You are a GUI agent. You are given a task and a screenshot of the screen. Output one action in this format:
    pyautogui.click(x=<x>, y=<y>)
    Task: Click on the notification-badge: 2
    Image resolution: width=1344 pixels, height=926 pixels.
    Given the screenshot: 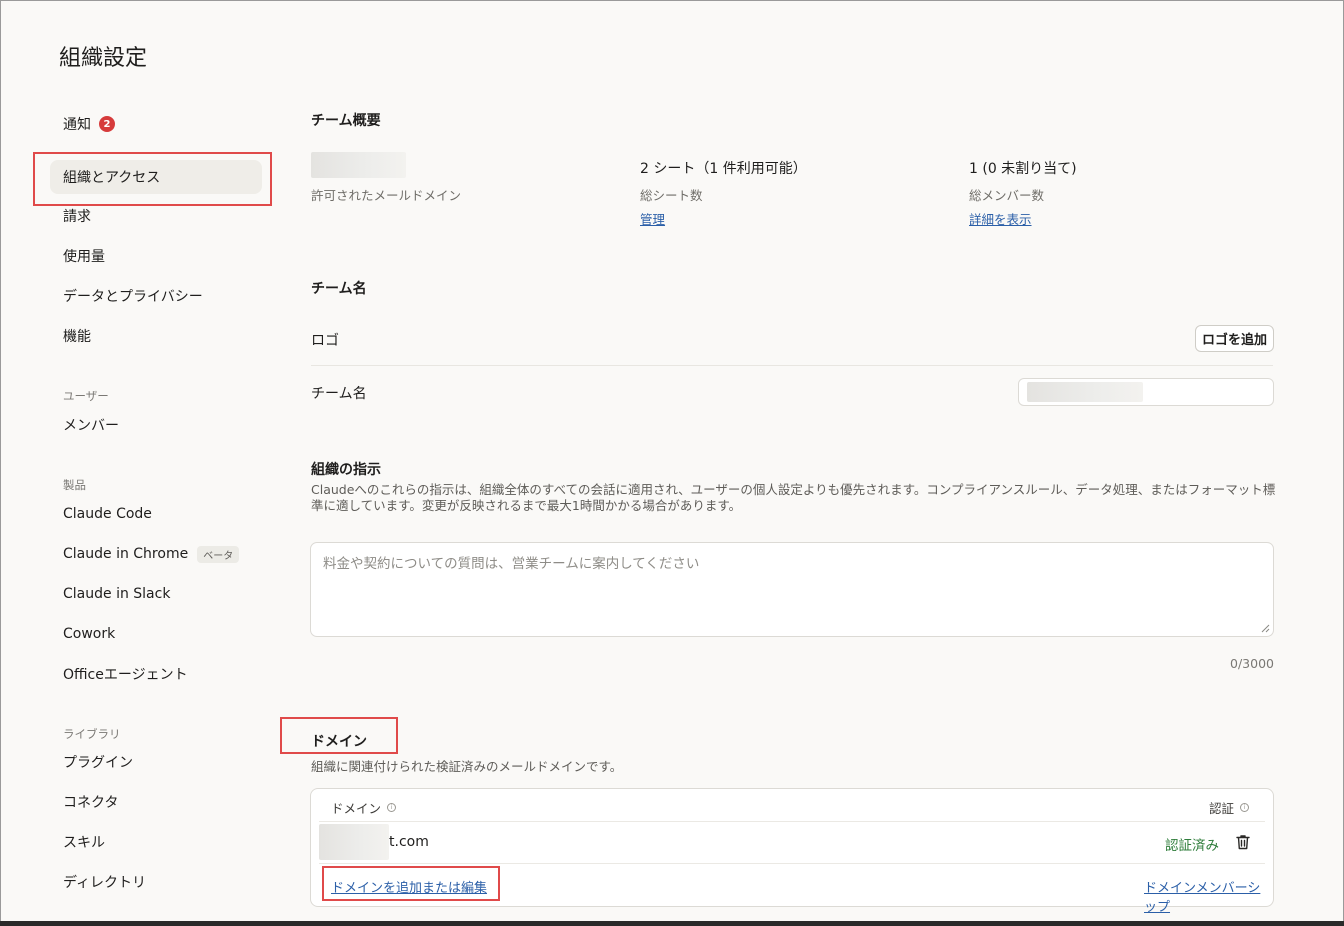 What is the action you would take?
    pyautogui.click(x=107, y=124)
    